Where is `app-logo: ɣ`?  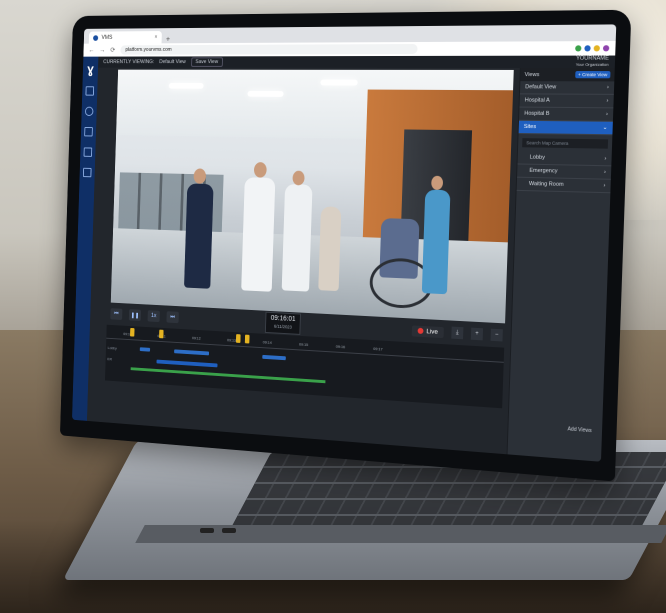
app-logo: ɣ is located at coordinates (90, 69).